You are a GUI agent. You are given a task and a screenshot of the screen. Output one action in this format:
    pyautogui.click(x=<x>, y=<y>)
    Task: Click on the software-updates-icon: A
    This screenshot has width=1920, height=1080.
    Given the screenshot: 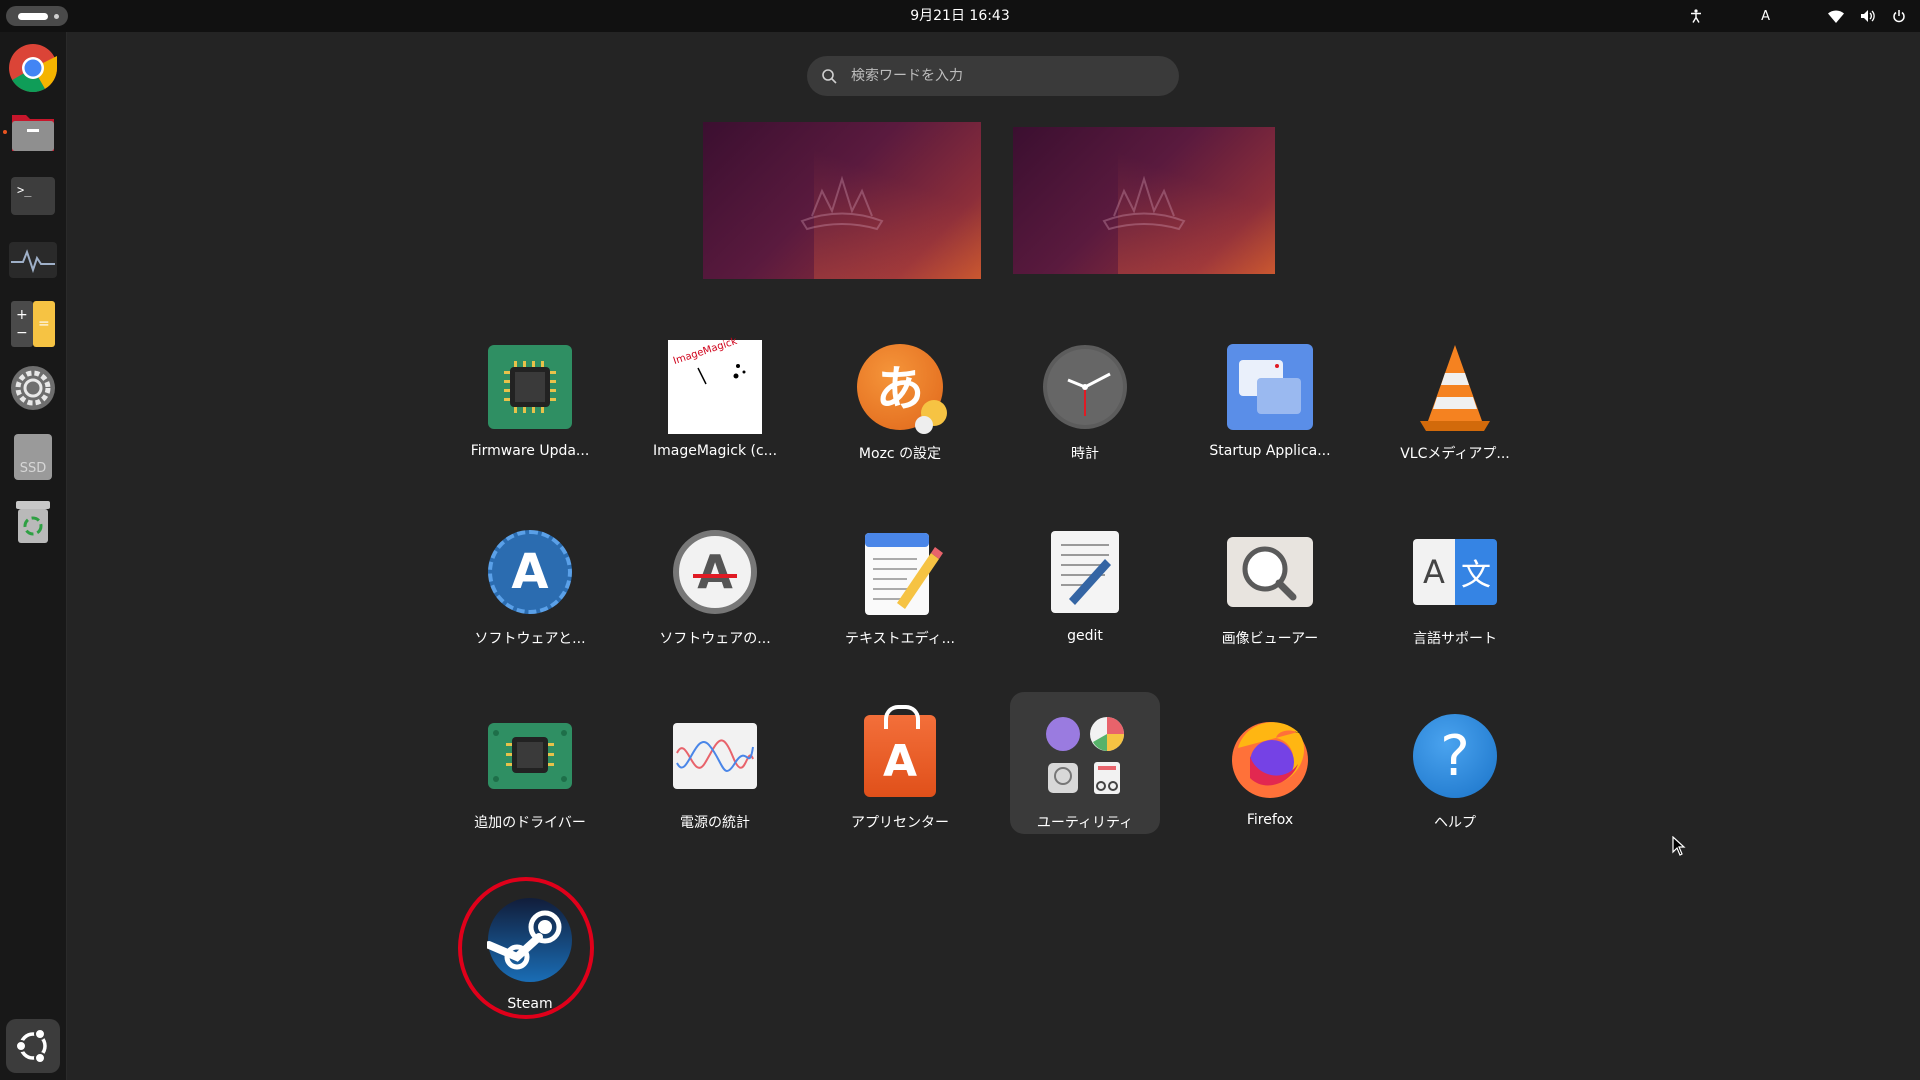 What is the action you would take?
    pyautogui.click(x=530, y=572)
    